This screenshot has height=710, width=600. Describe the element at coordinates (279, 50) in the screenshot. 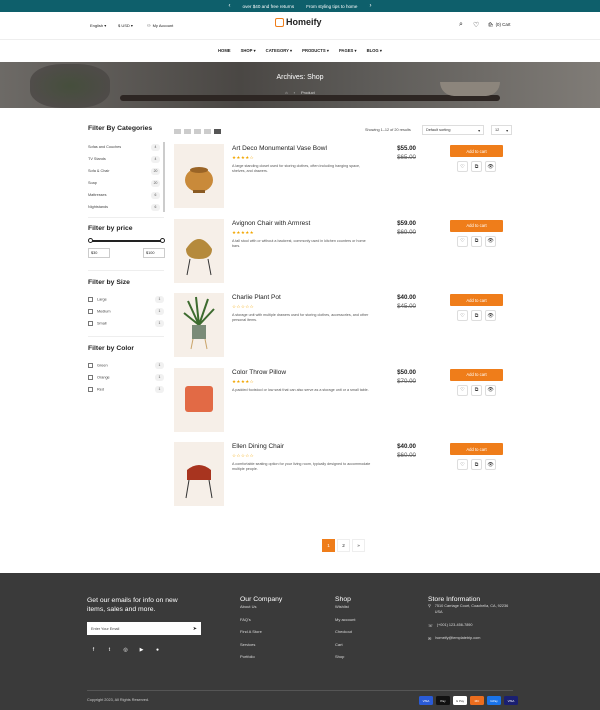

I see `nav-item-category: CATEGORY ▾` at that location.